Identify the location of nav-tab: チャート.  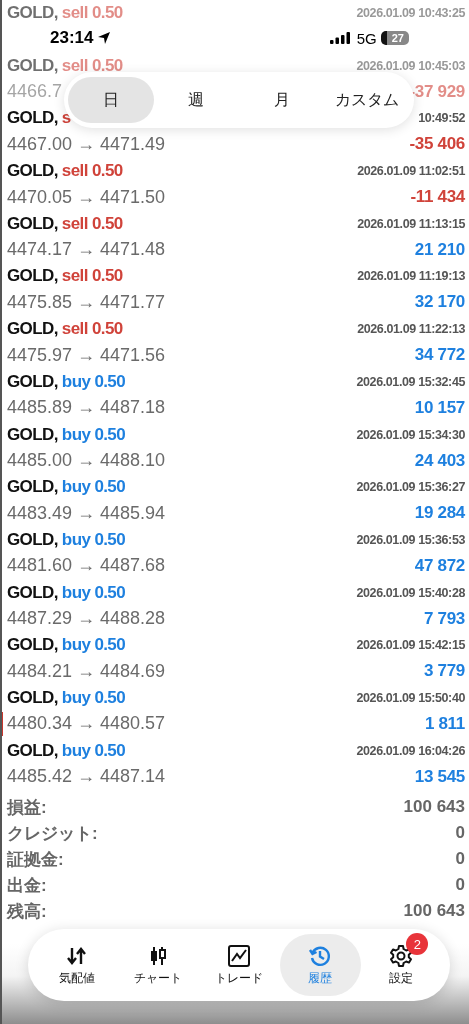
(158, 965).